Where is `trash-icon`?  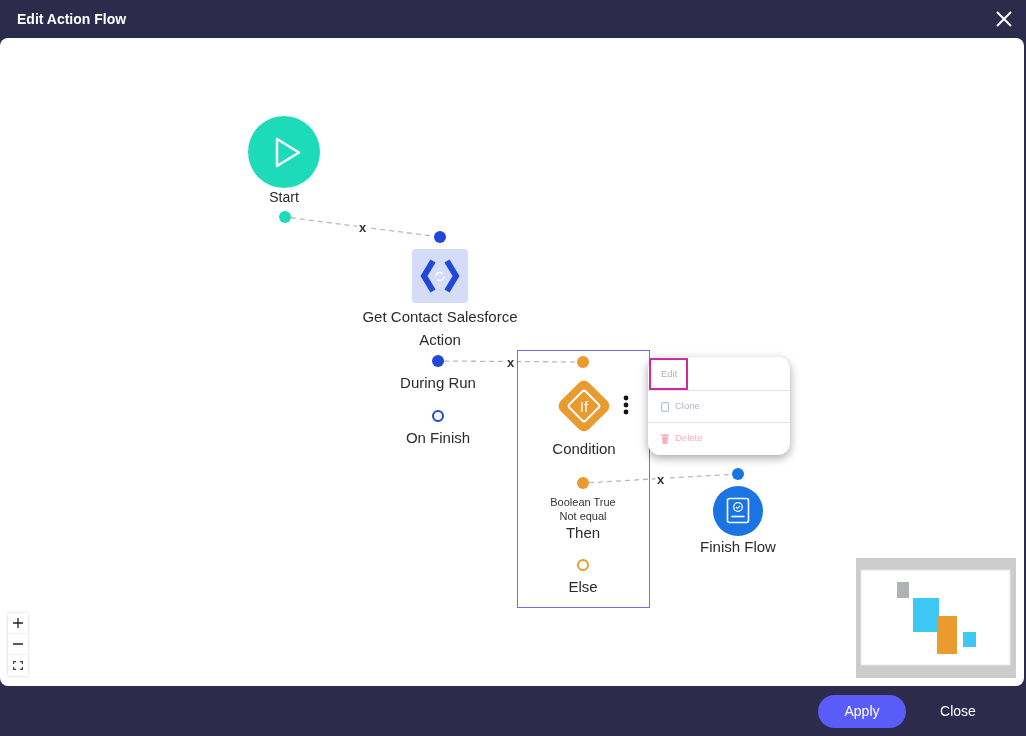 trash-icon is located at coordinates (665, 438).